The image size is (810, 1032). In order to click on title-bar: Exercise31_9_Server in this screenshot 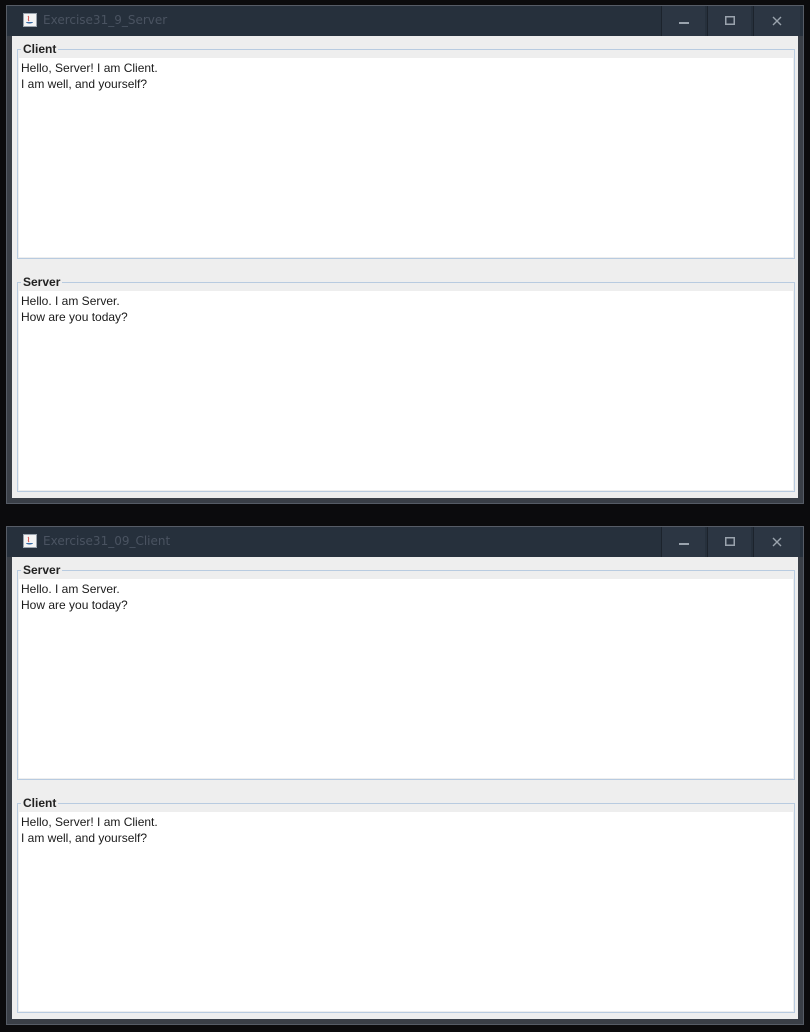, I will do `click(405, 21)`.